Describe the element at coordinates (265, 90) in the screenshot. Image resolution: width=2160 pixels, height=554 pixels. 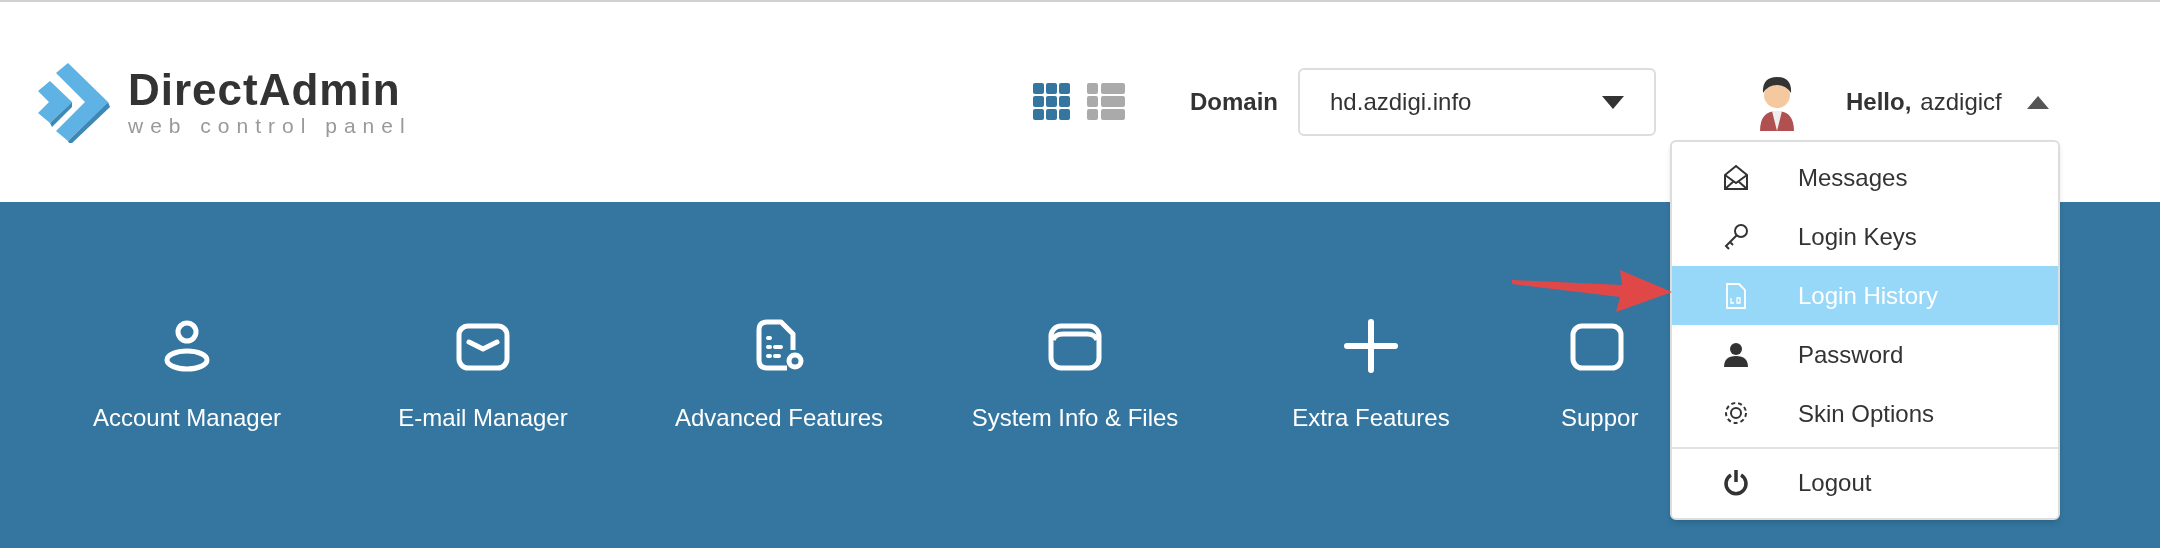
I see `logo-title: DirectAdmin` at that location.